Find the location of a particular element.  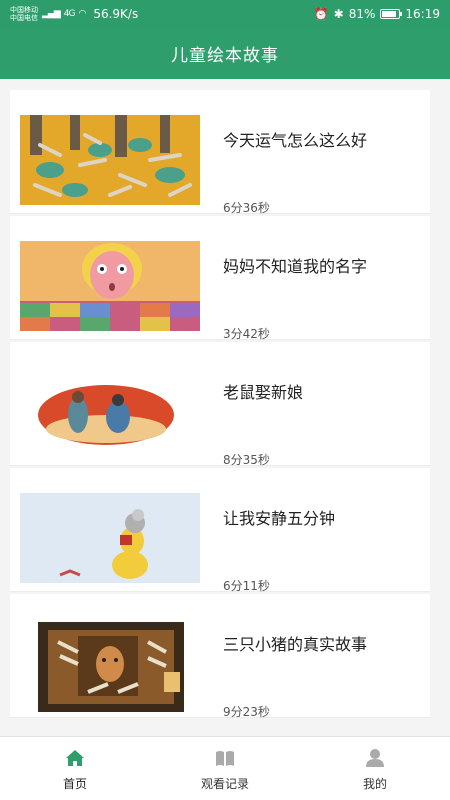

carrier-info: 中国移动 中国电信 is located at coordinates (24, 14).